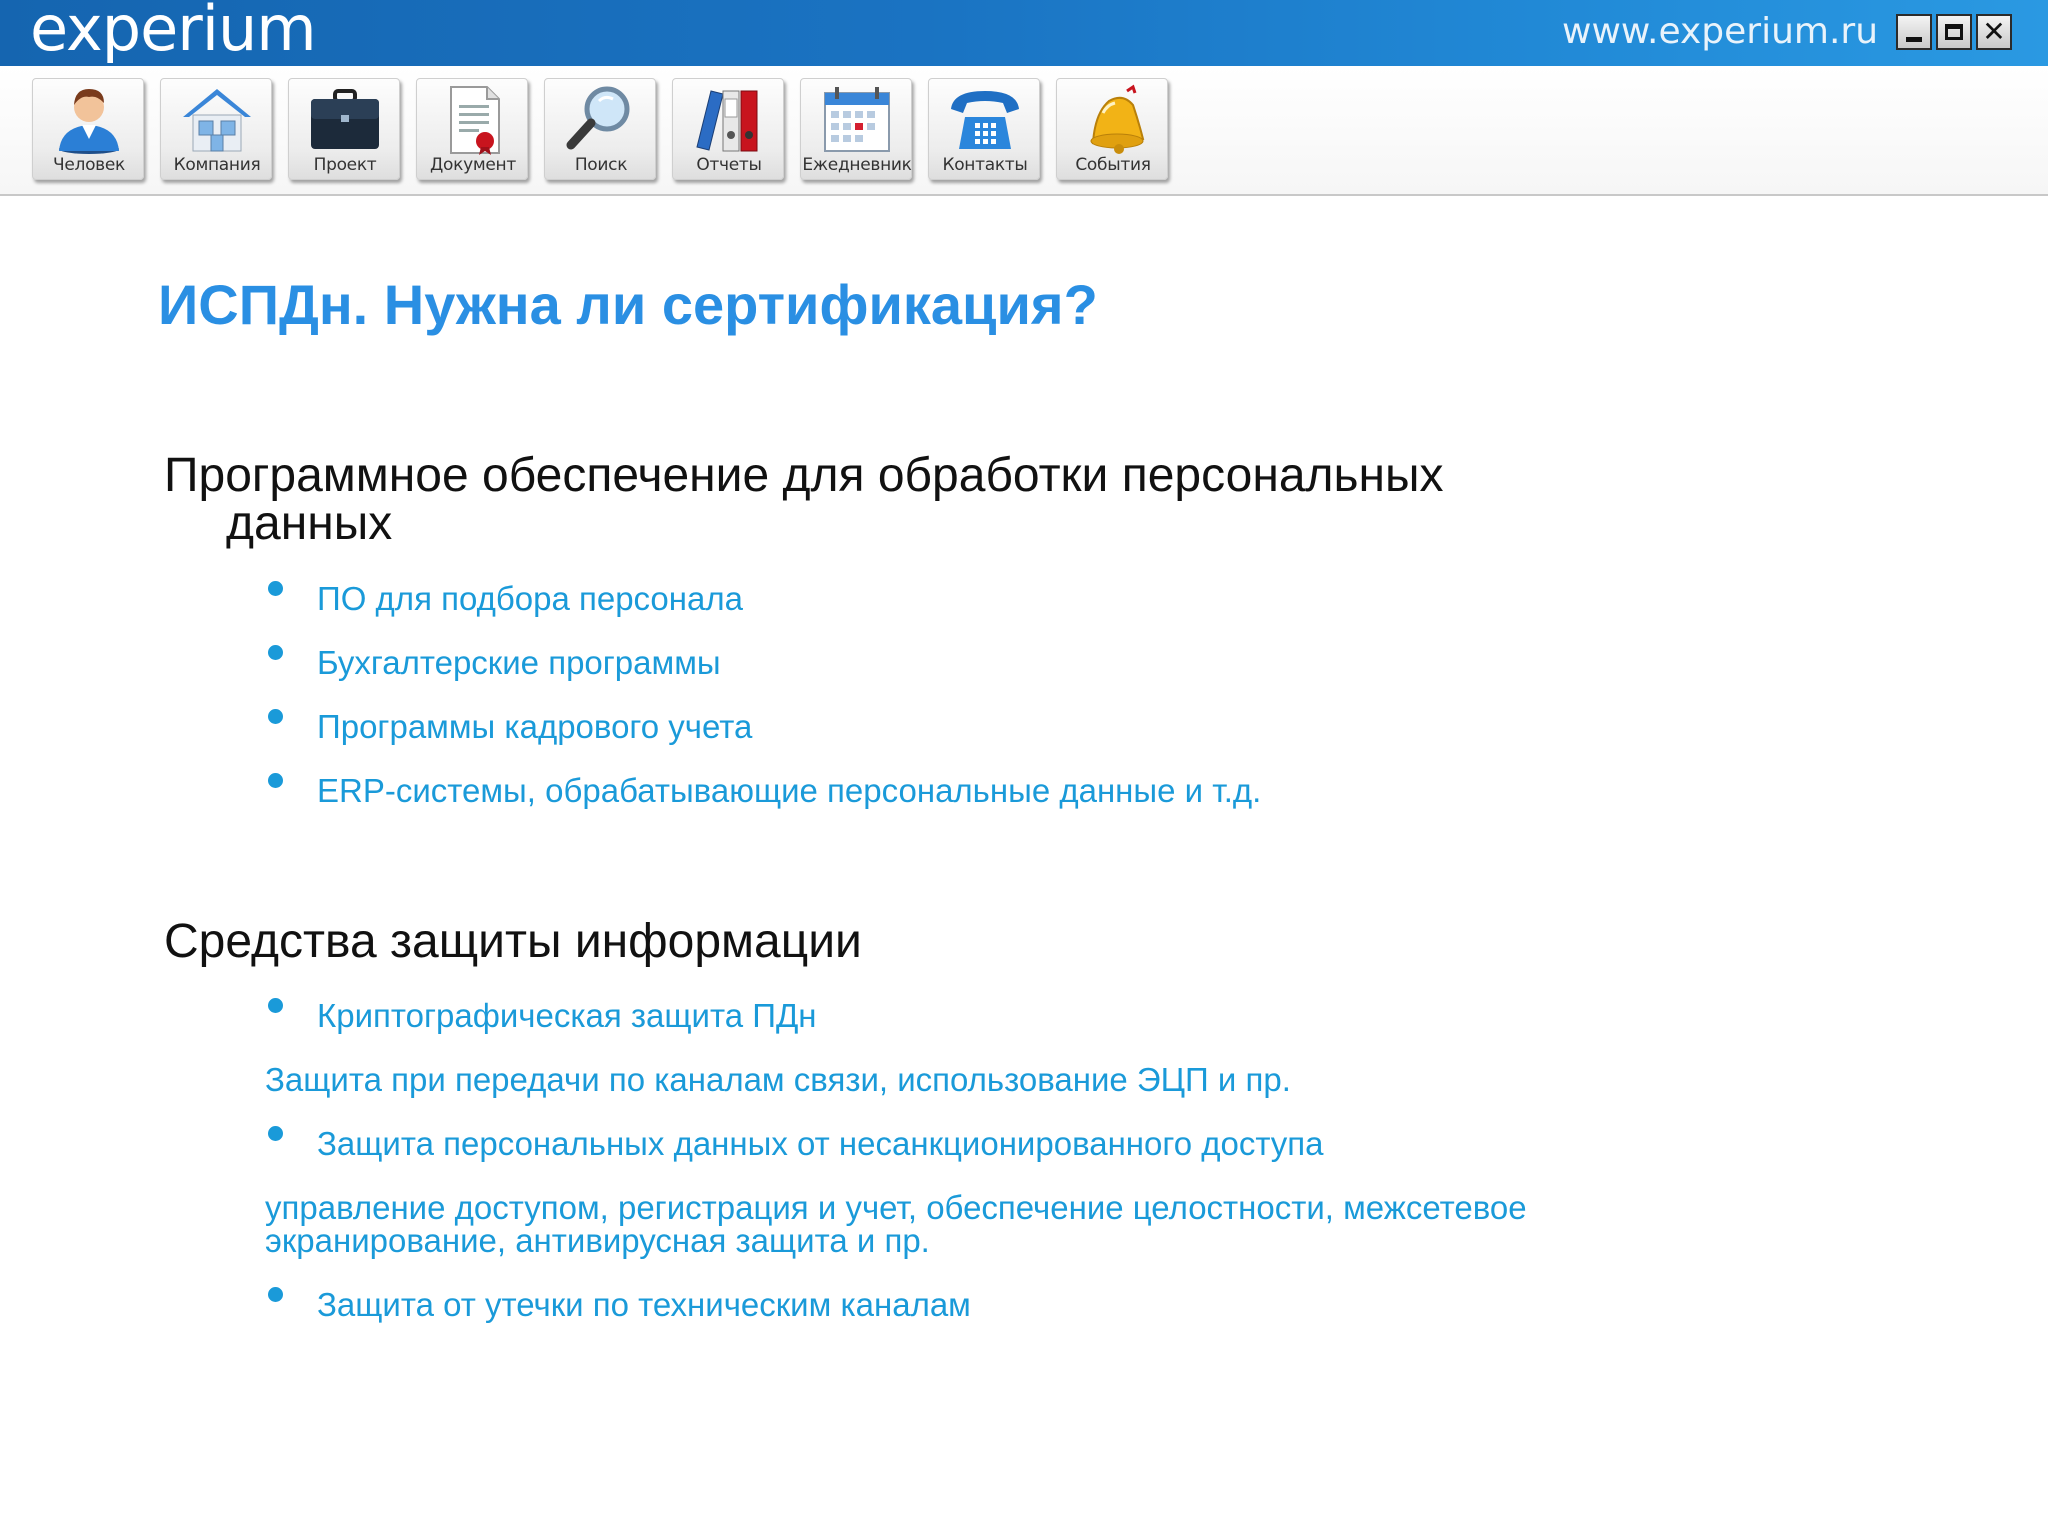  What do you see at coordinates (601, 165) in the screenshot?
I see `toolbar-label: Поиск` at bounding box center [601, 165].